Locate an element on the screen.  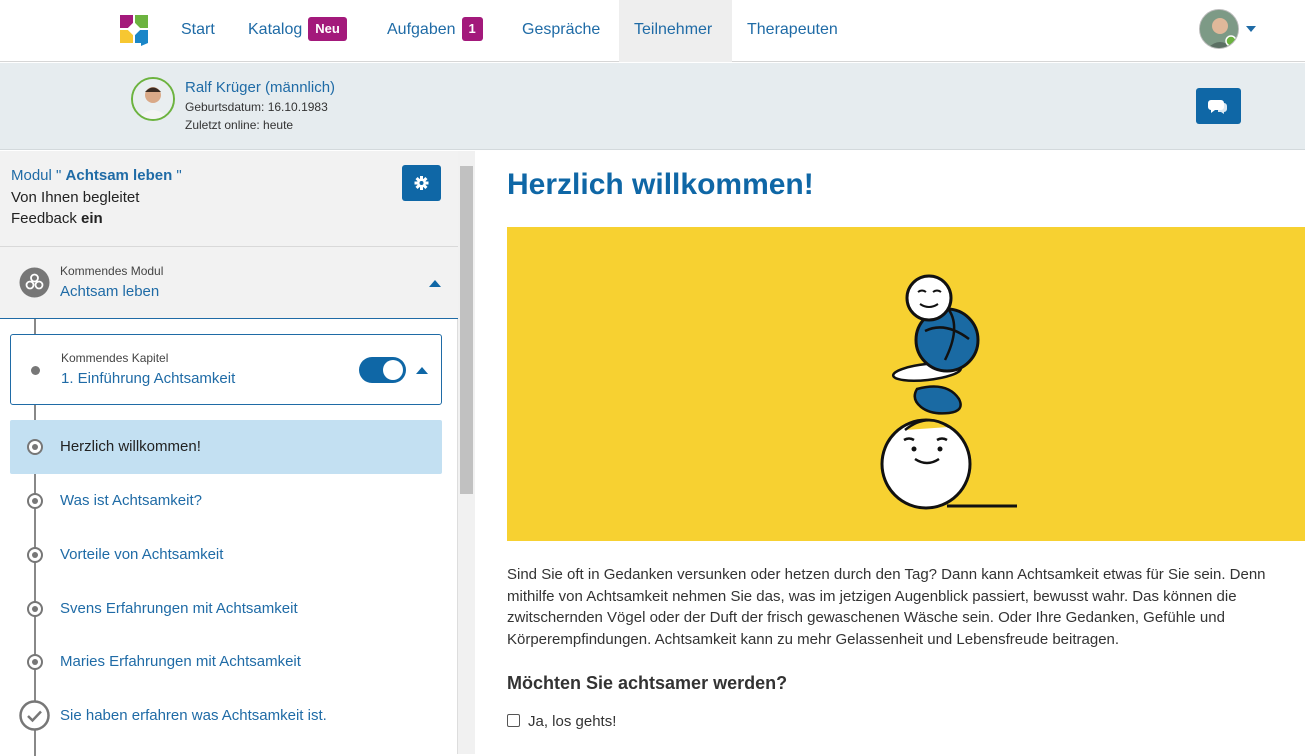
upcoming-chapter-name: 1. Einführung Achtsamkeit is located at coordinates (148, 378).